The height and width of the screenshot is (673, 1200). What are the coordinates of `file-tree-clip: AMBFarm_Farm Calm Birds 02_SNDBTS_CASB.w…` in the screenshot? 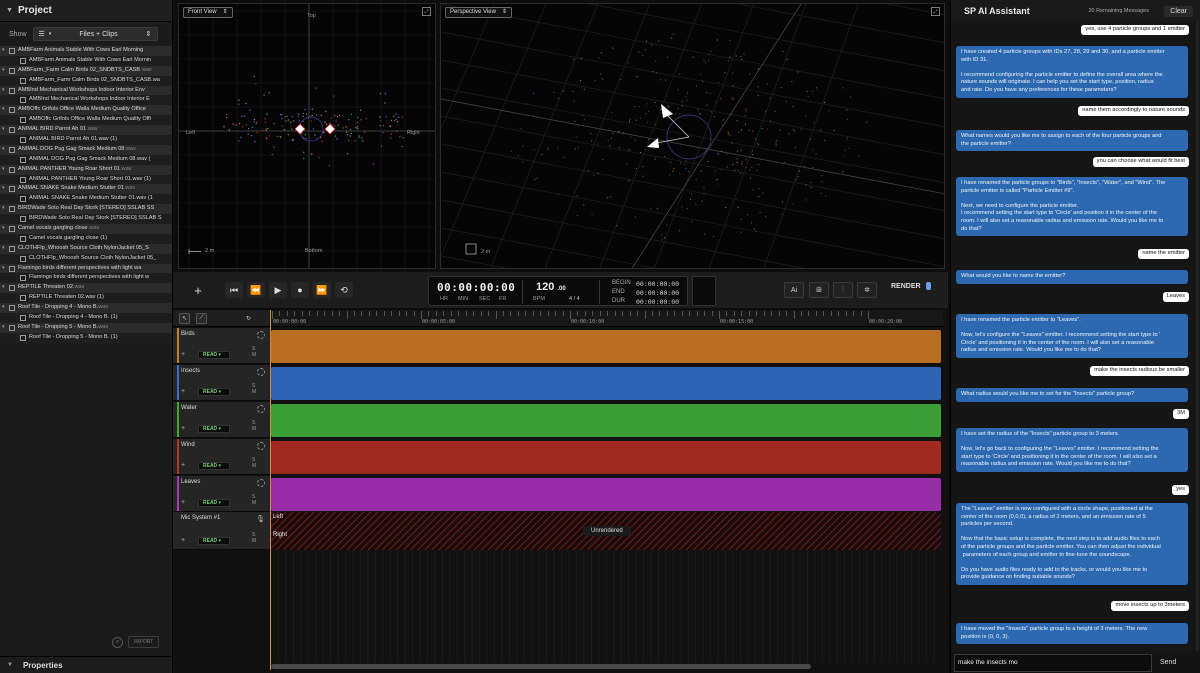 It's located at (86, 80).